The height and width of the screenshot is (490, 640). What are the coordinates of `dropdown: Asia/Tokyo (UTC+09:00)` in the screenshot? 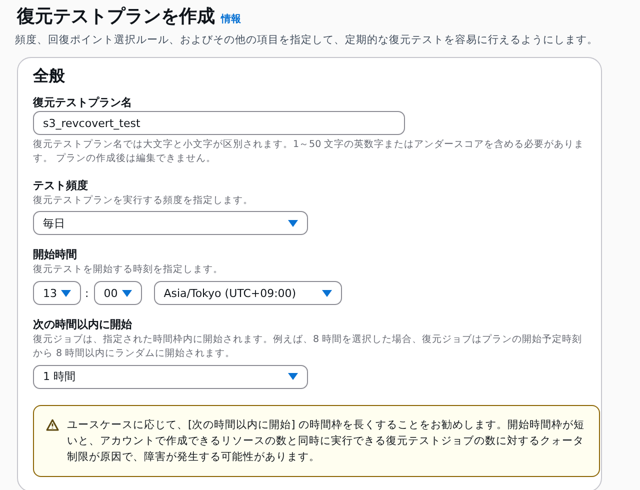 It's located at (248, 293).